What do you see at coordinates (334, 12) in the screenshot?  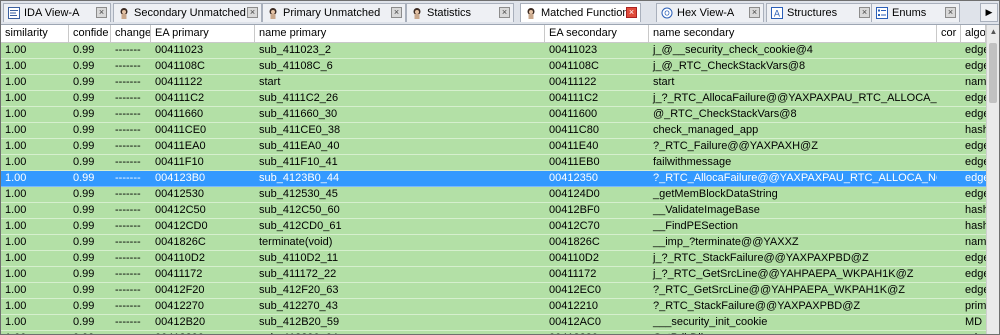 I see `tab-primary-unmatched: Primary Unmatched ×` at bounding box center [334, 12].